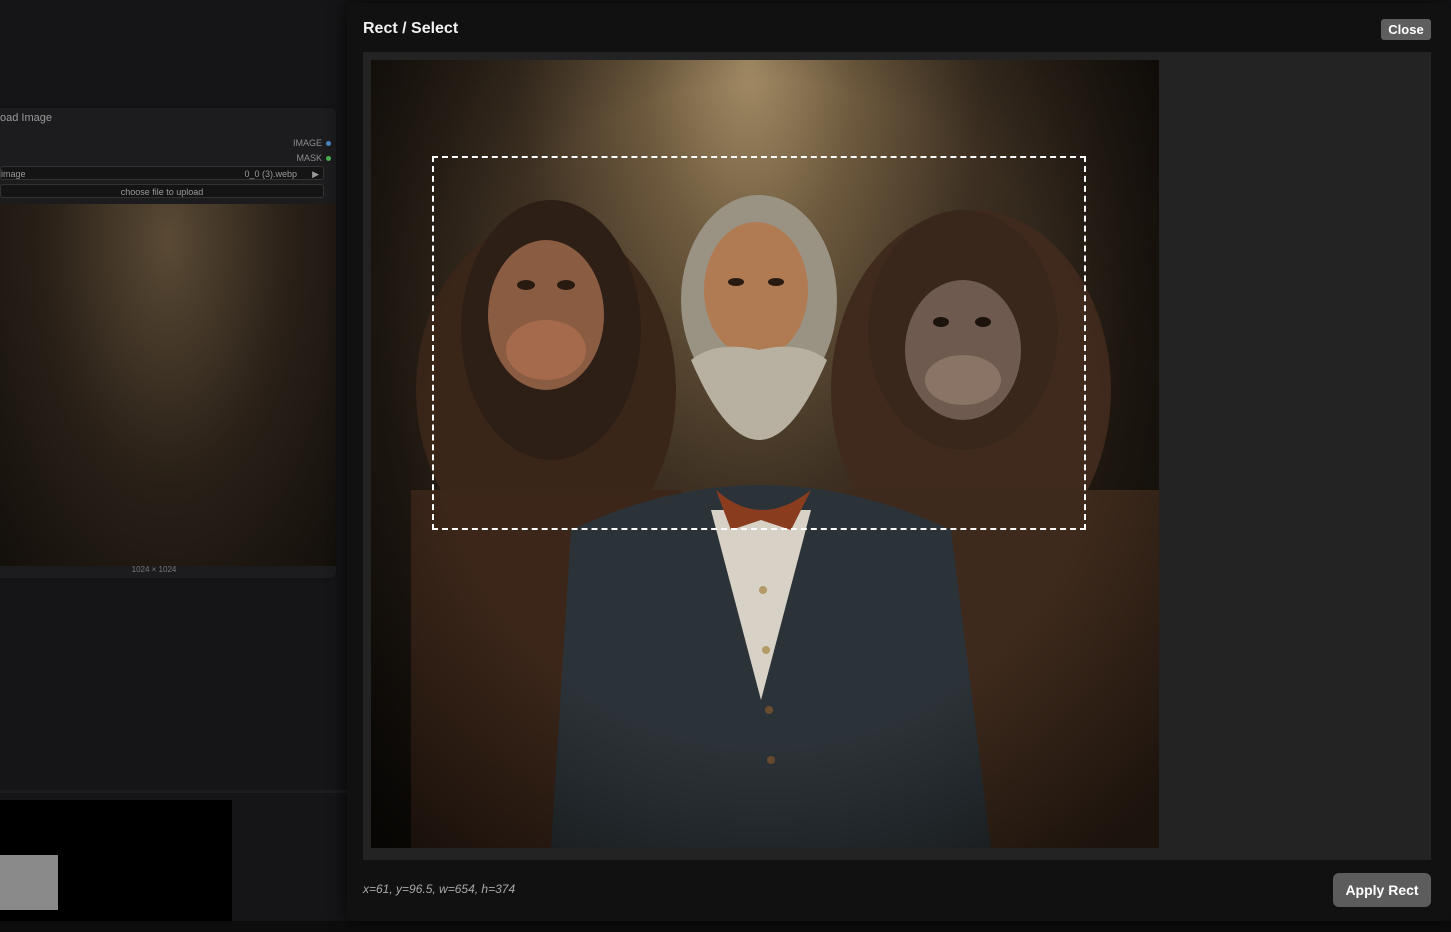 The height and width of the screenshot is (932, 1451). I want to click on image-combo-value: 0_0 (3).webp, so click(270, 174).